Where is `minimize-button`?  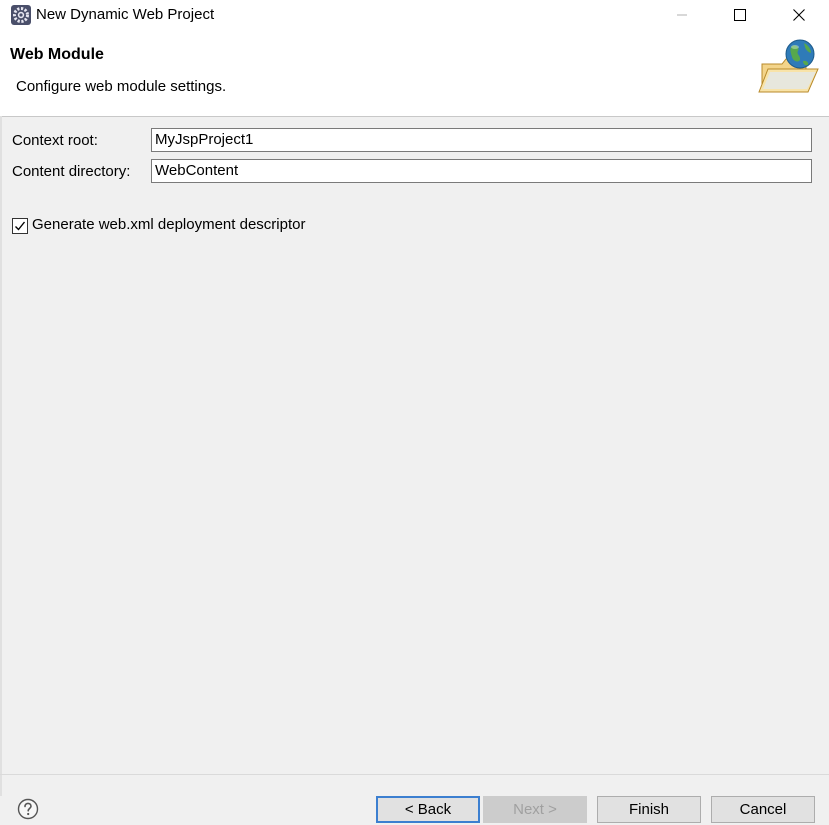
minimize-button is located at coordinates (682, 15).